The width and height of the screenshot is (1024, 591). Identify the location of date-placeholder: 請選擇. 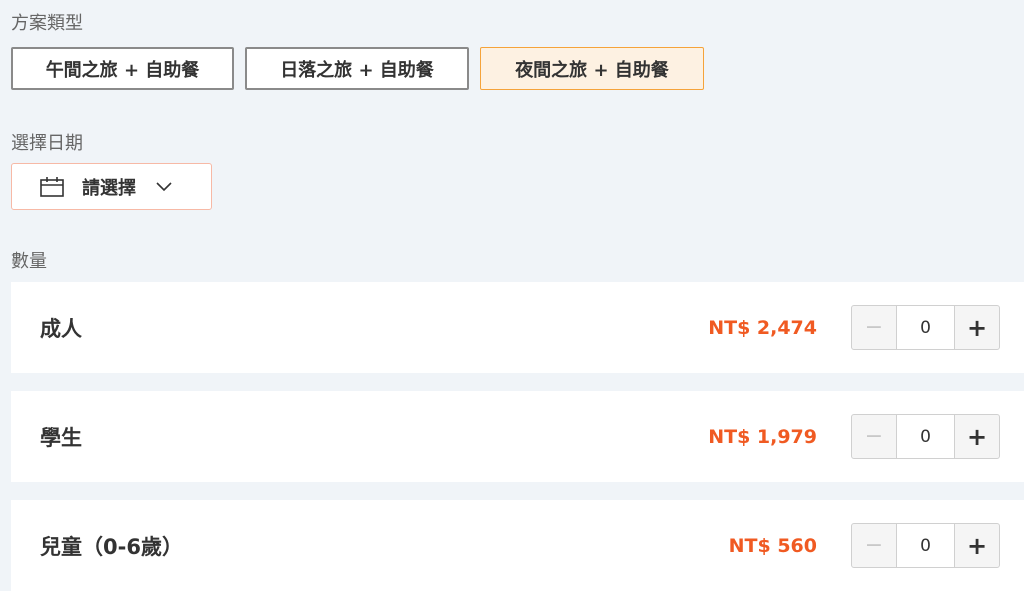
(109, 188).